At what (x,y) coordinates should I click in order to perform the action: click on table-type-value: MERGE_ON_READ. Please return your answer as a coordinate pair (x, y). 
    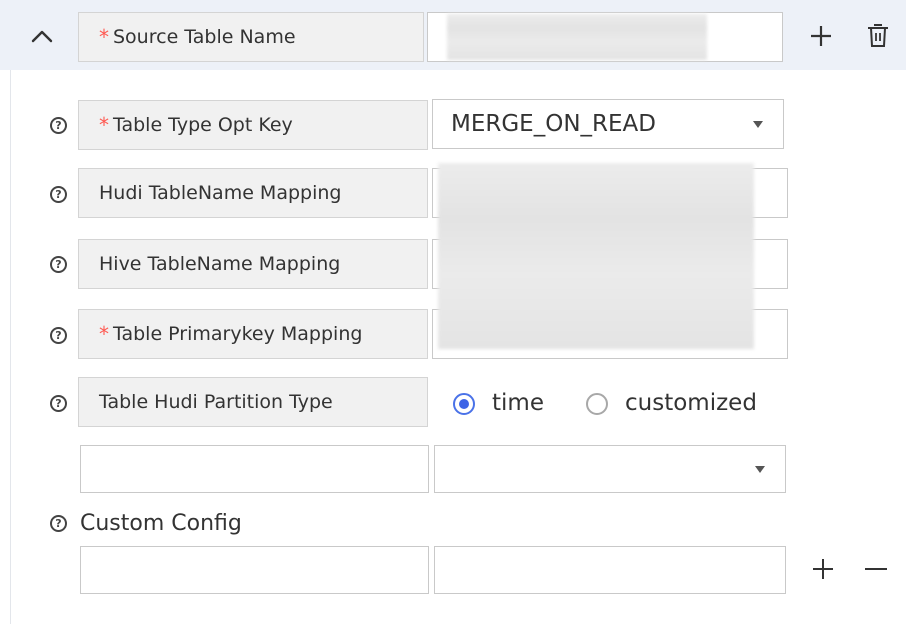
    Looking at the image, I should click on (553, 124).